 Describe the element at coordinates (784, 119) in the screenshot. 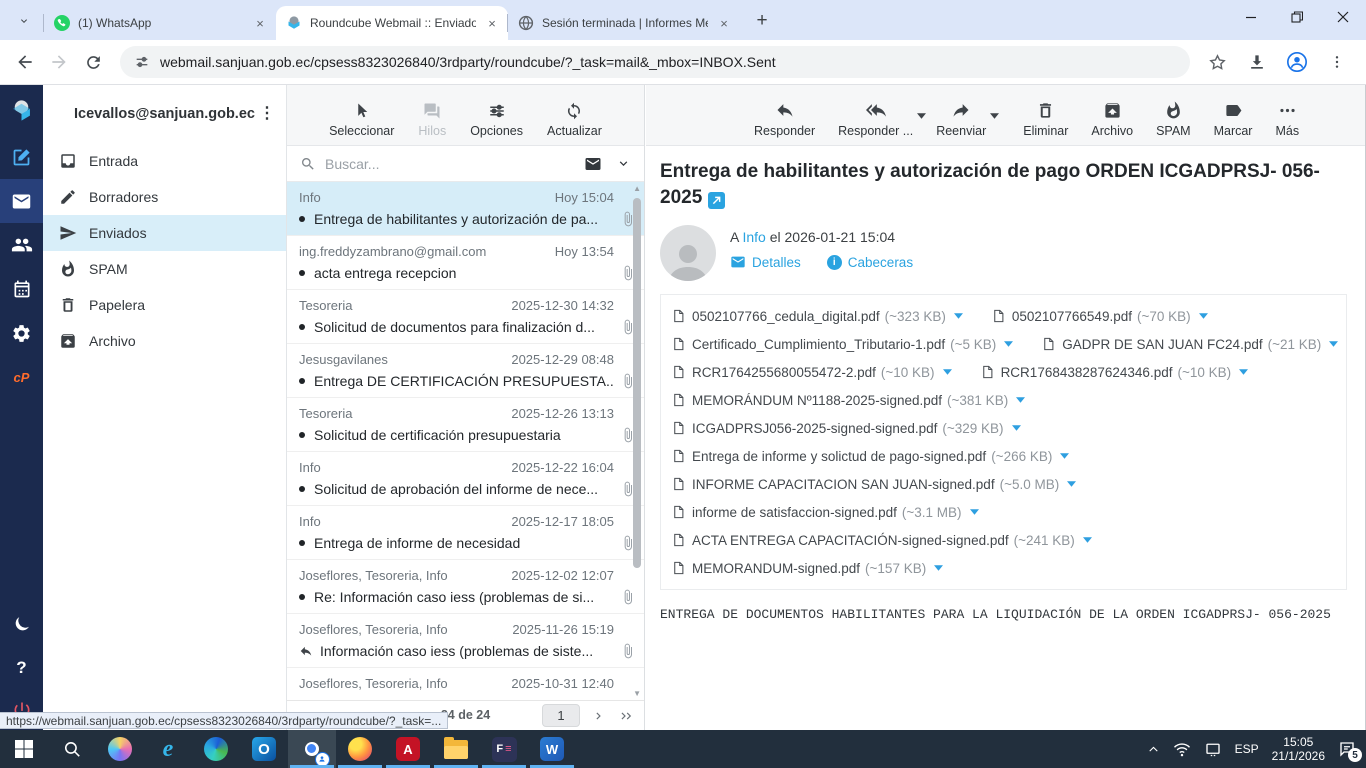

I see `reply-button: Responder` at that location.